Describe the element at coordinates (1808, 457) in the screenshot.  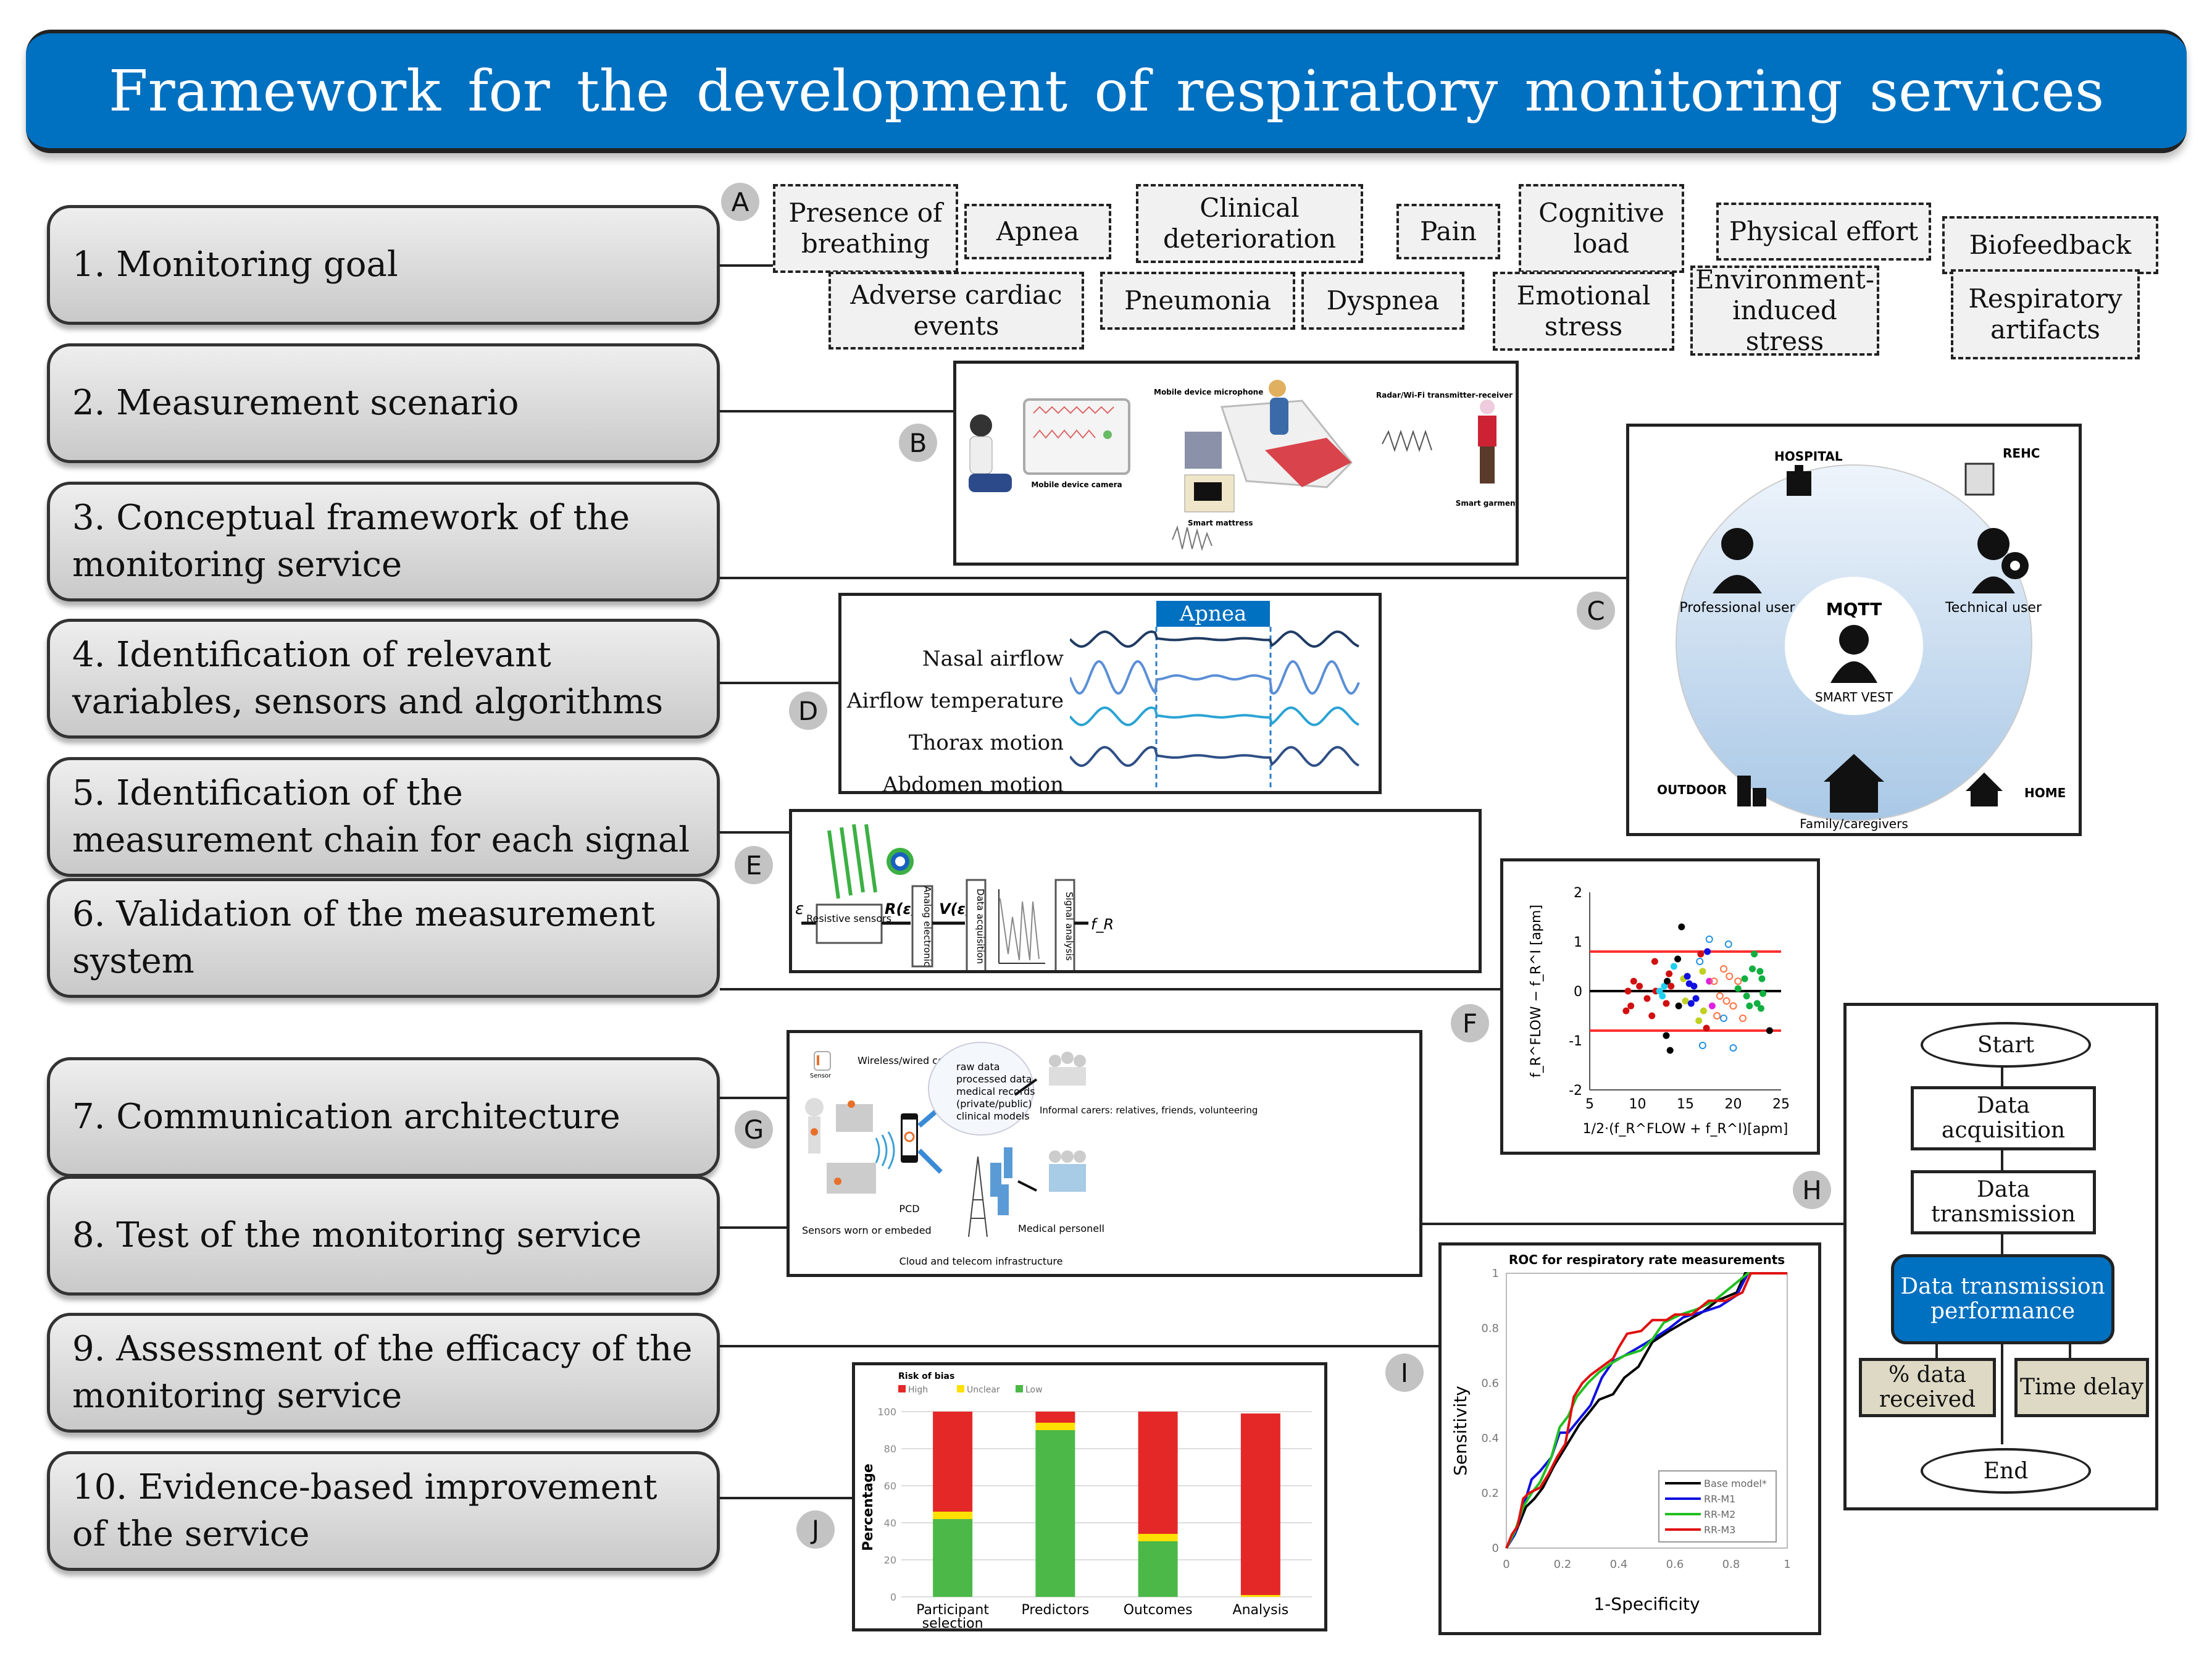
I see `location-hospital: HOSPITAL` at that location.